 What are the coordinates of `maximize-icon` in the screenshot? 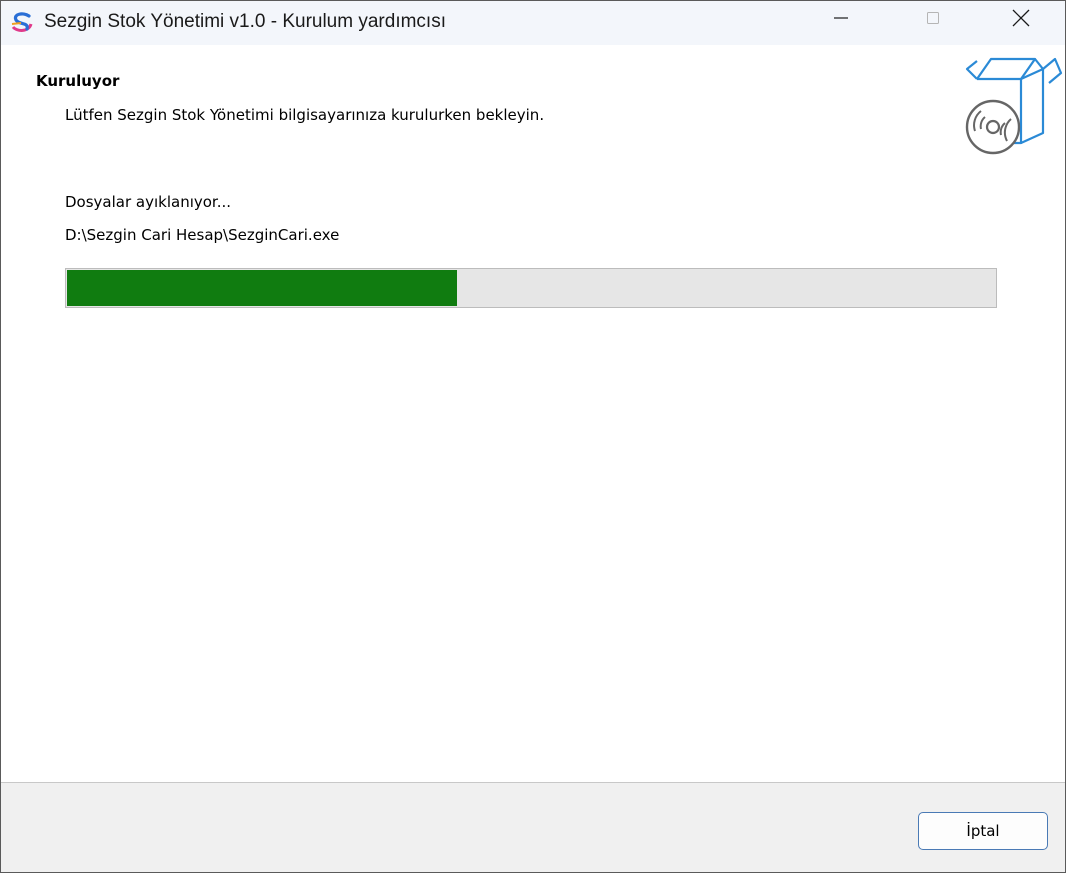 It's located at (933, 20).